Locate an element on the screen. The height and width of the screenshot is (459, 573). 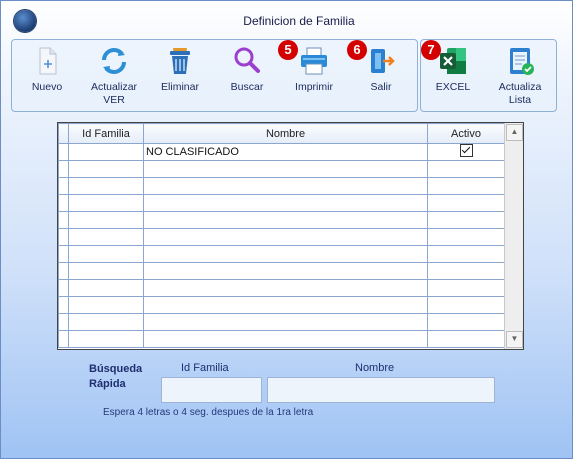
search-nombre-label: Nombre is located at coordinates (375, 368).